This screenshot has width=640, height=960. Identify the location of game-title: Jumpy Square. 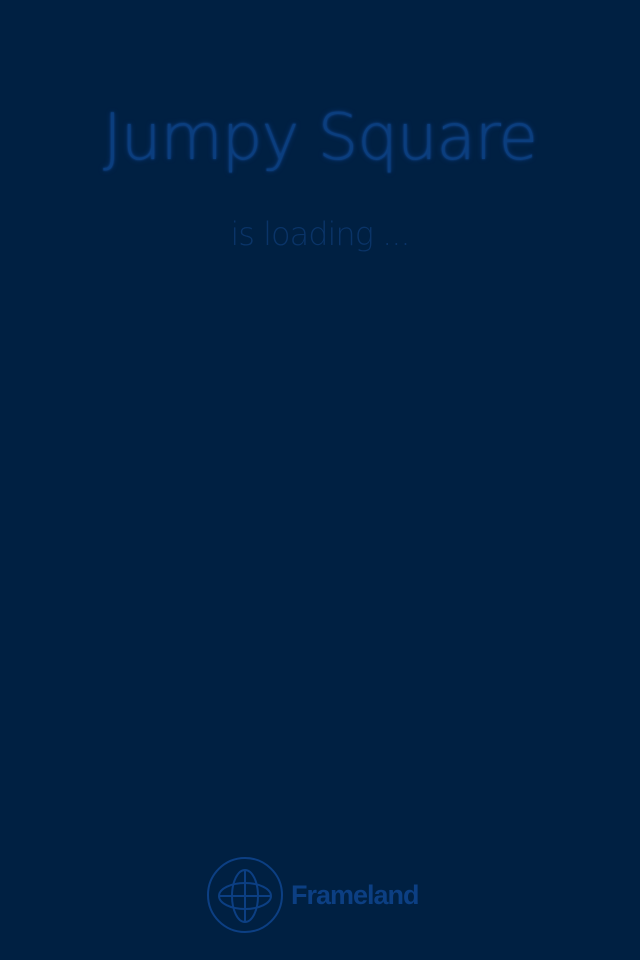
(320, 138).